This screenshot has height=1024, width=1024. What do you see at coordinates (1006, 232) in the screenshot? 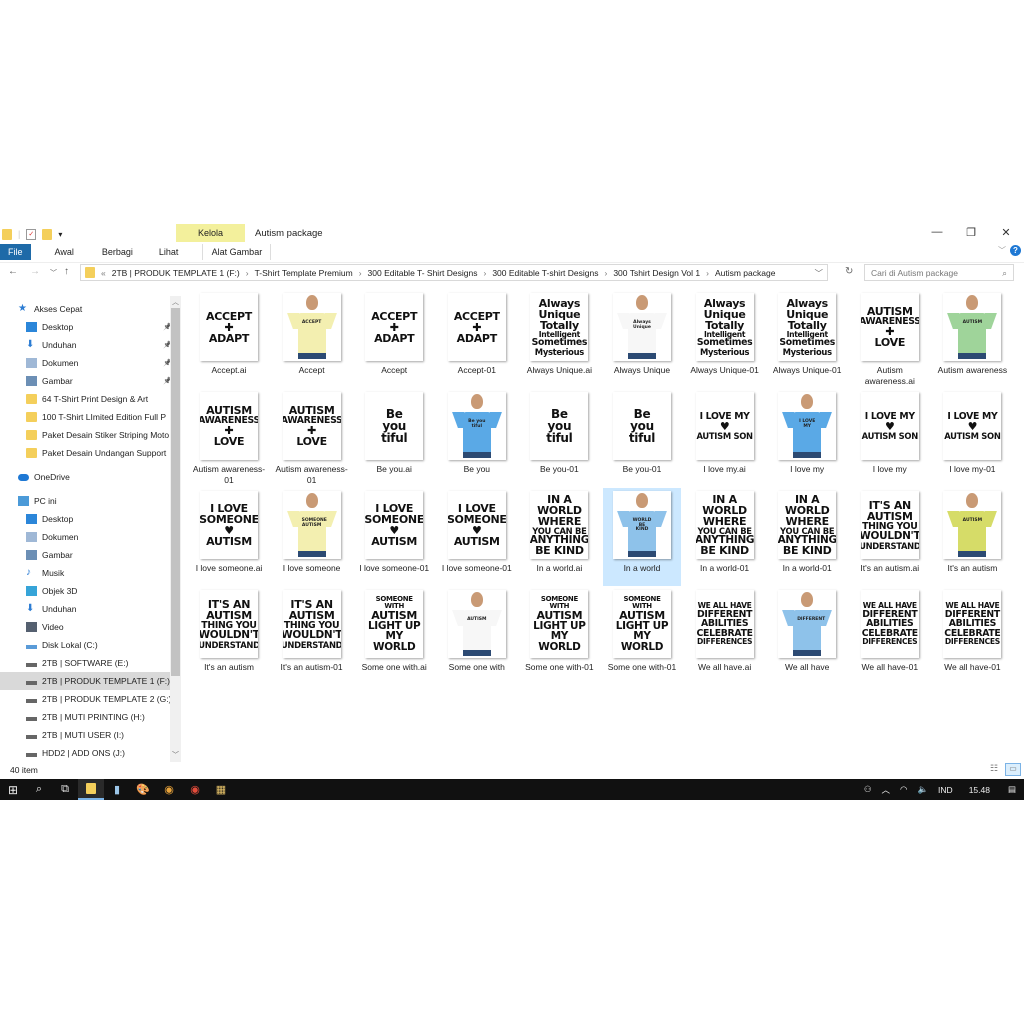
I see `close-button: ✕` at bounding box center [1006, 232].